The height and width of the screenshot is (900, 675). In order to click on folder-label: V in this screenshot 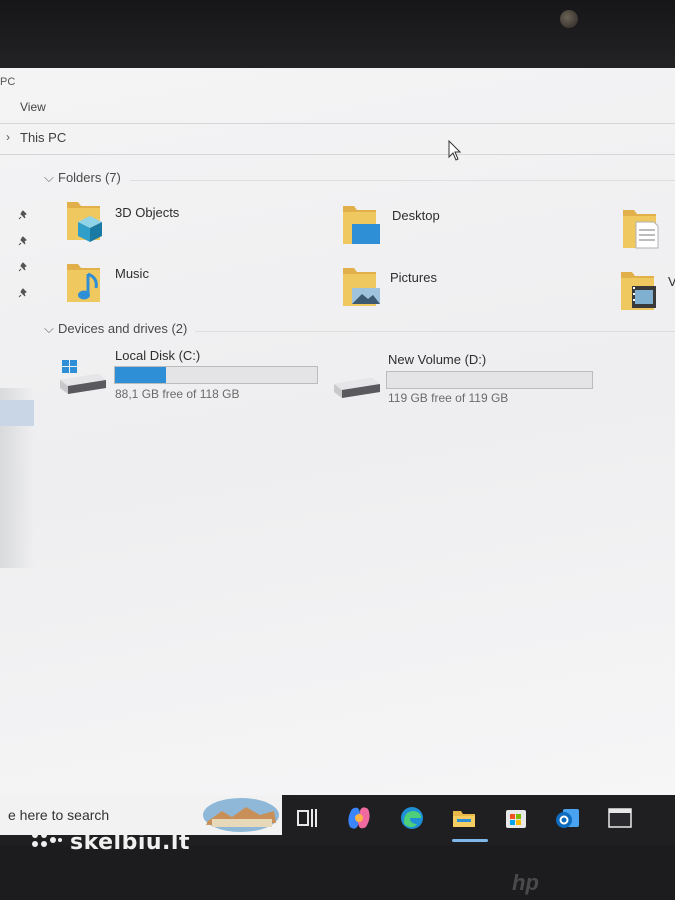, I will do `click(671, 281)`.